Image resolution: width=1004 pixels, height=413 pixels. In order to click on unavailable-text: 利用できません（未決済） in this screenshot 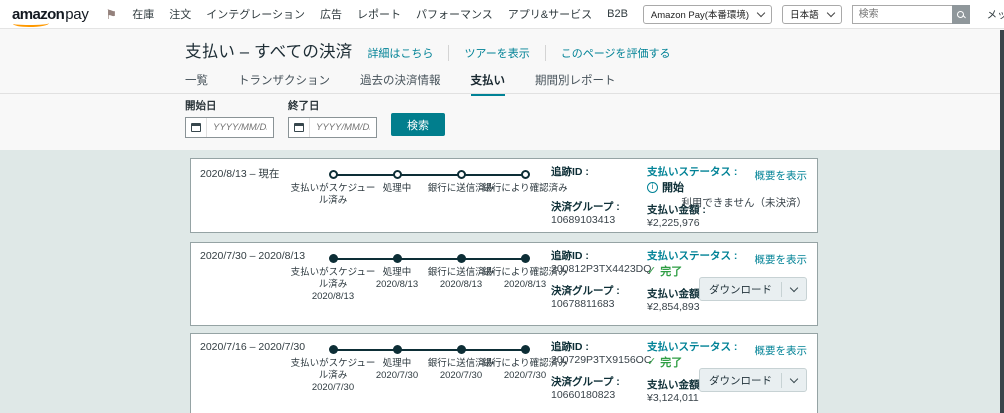, I will do `click(744, 203)`.